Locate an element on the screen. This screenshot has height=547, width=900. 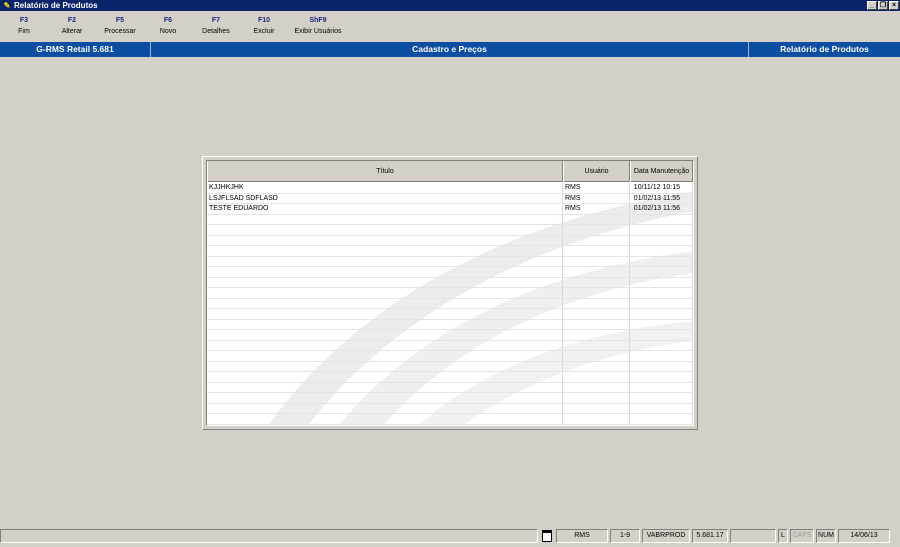
cell-data: 01/02/13 11:55 is located at coordinates (661, 198).